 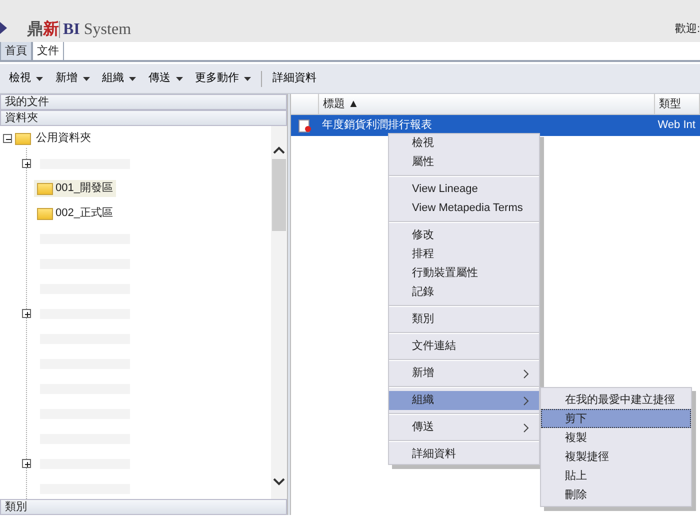 I want to click on arrow-icon, so click(x=3, y=28).